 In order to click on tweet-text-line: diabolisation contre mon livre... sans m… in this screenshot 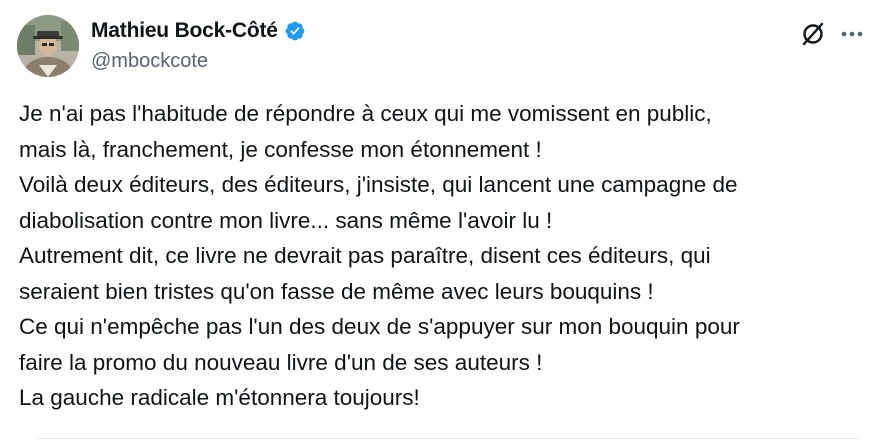, I will do `click(286, 220)`.